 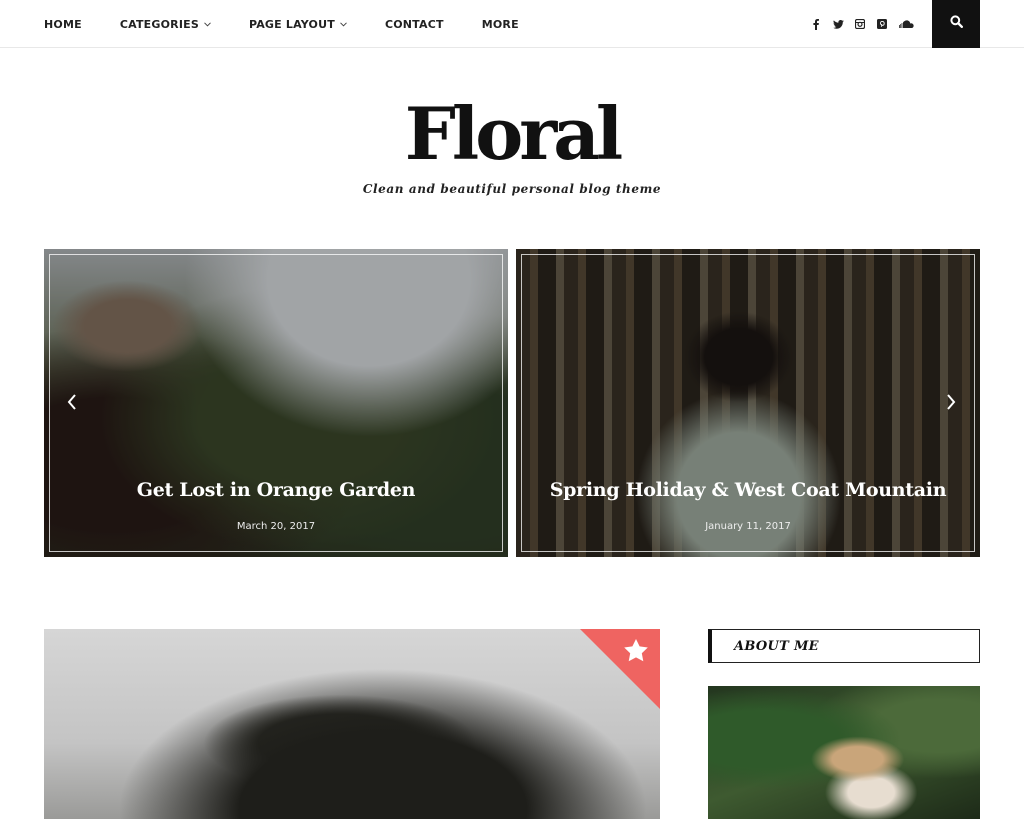 I want to click on slide-title: Get Lost in Orange Garden, so click(x=276, y=490).